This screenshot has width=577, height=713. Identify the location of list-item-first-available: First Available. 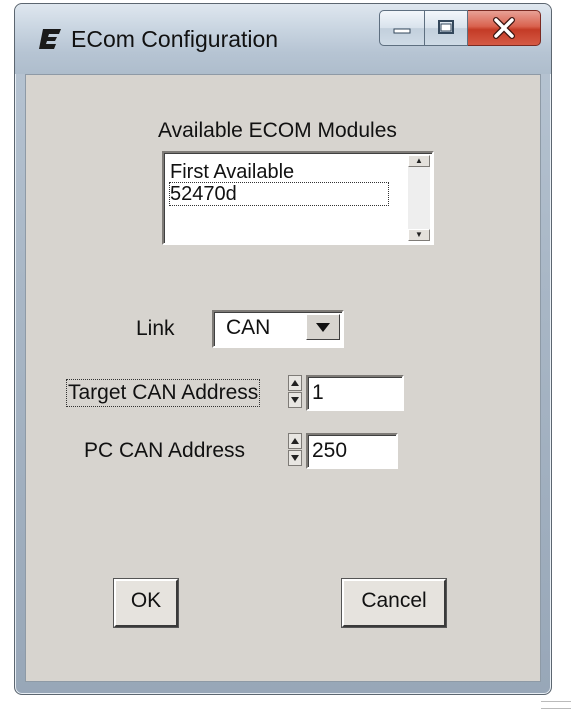
(232, 172).